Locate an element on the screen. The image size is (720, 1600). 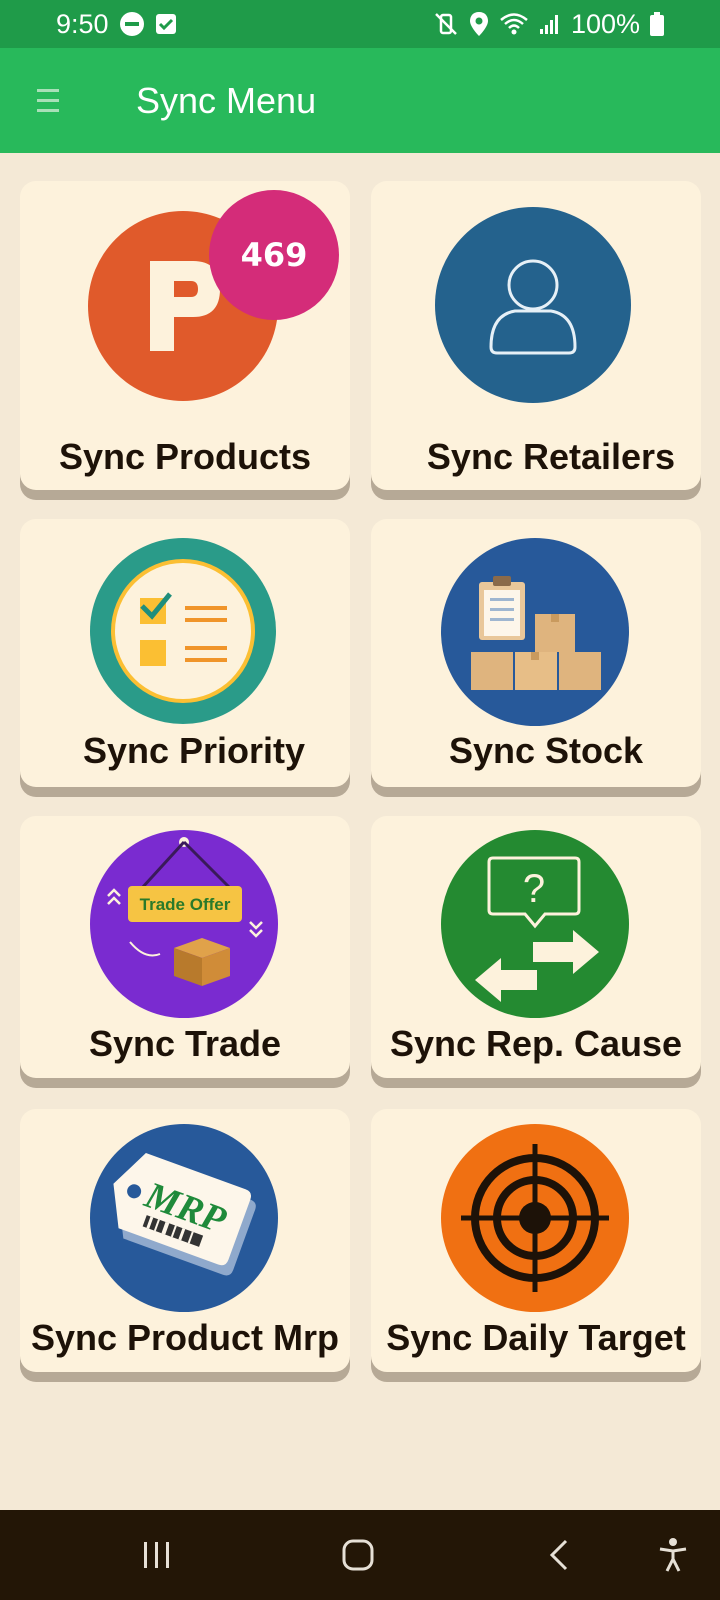
menu-button is located at coordinates (48, 101).